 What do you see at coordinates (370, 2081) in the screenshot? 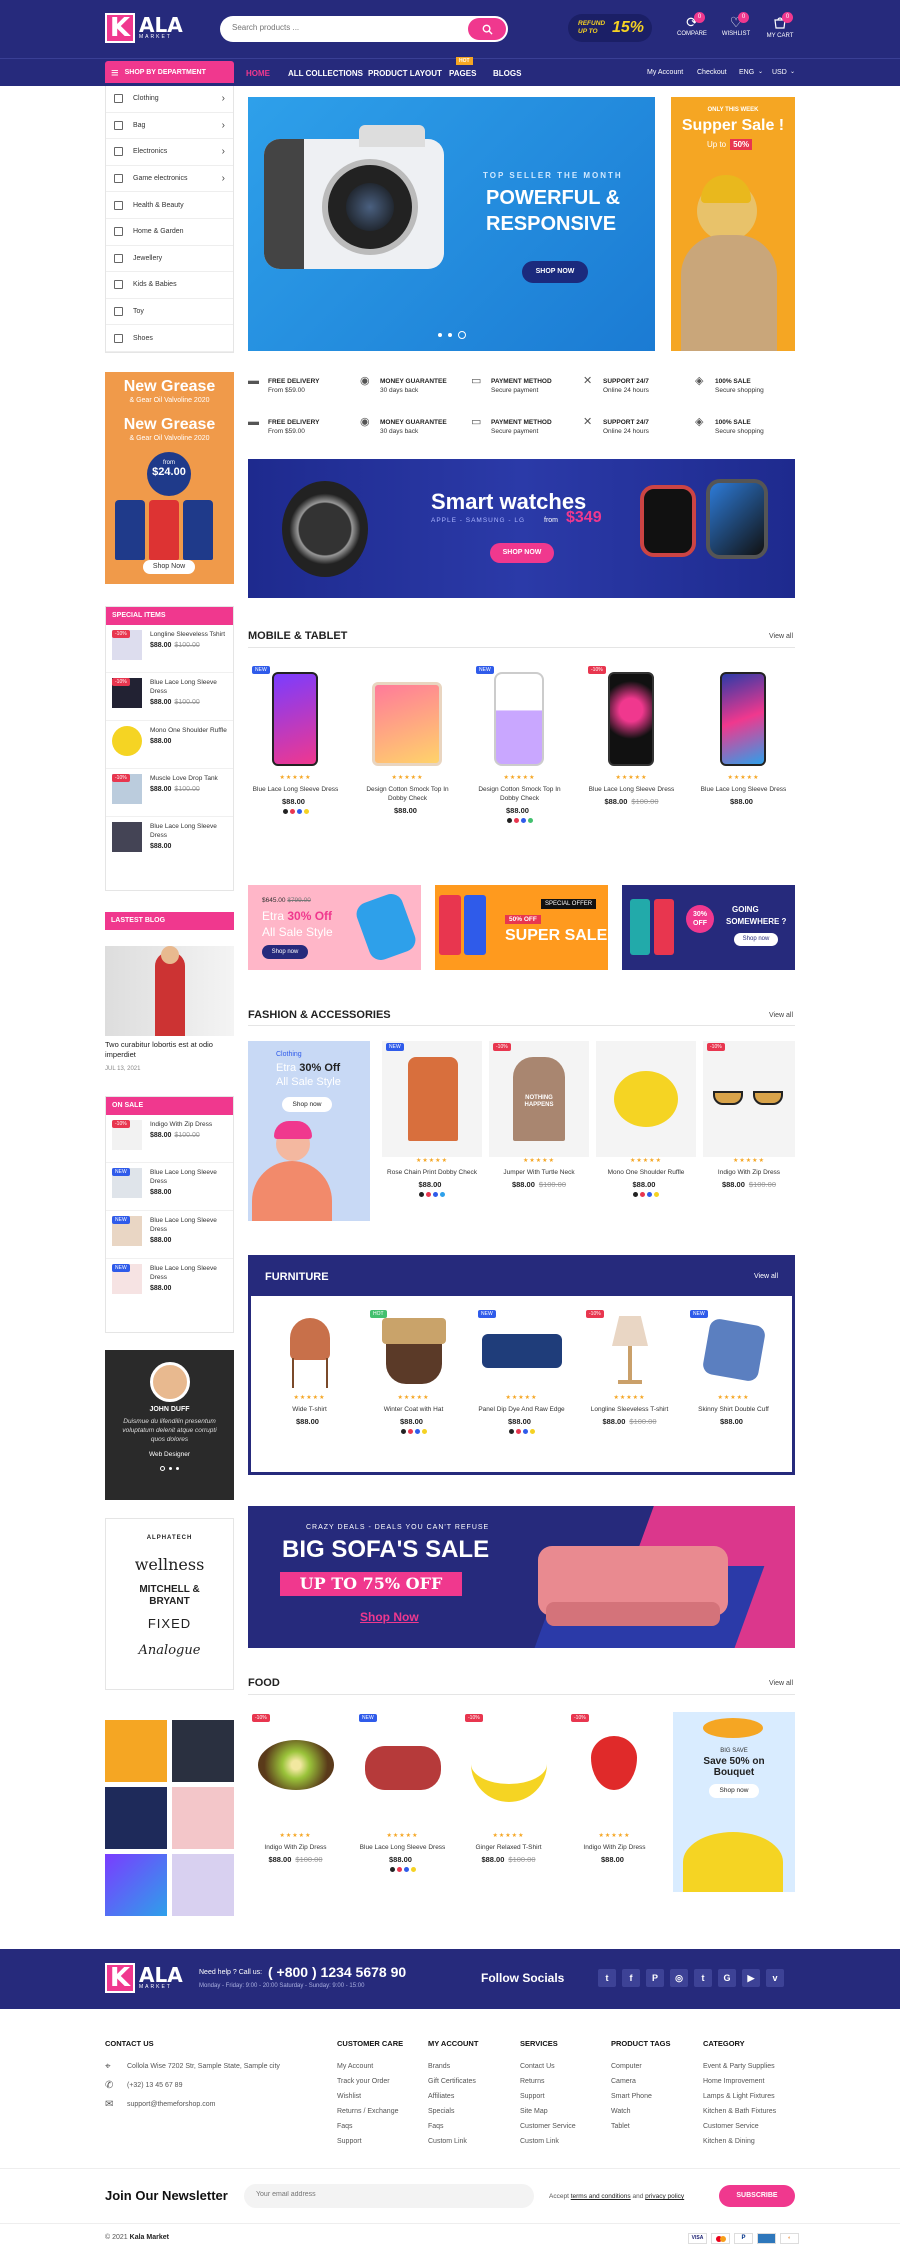
I see `footer-link: Track your Order` at bounding box center [370, 2081].